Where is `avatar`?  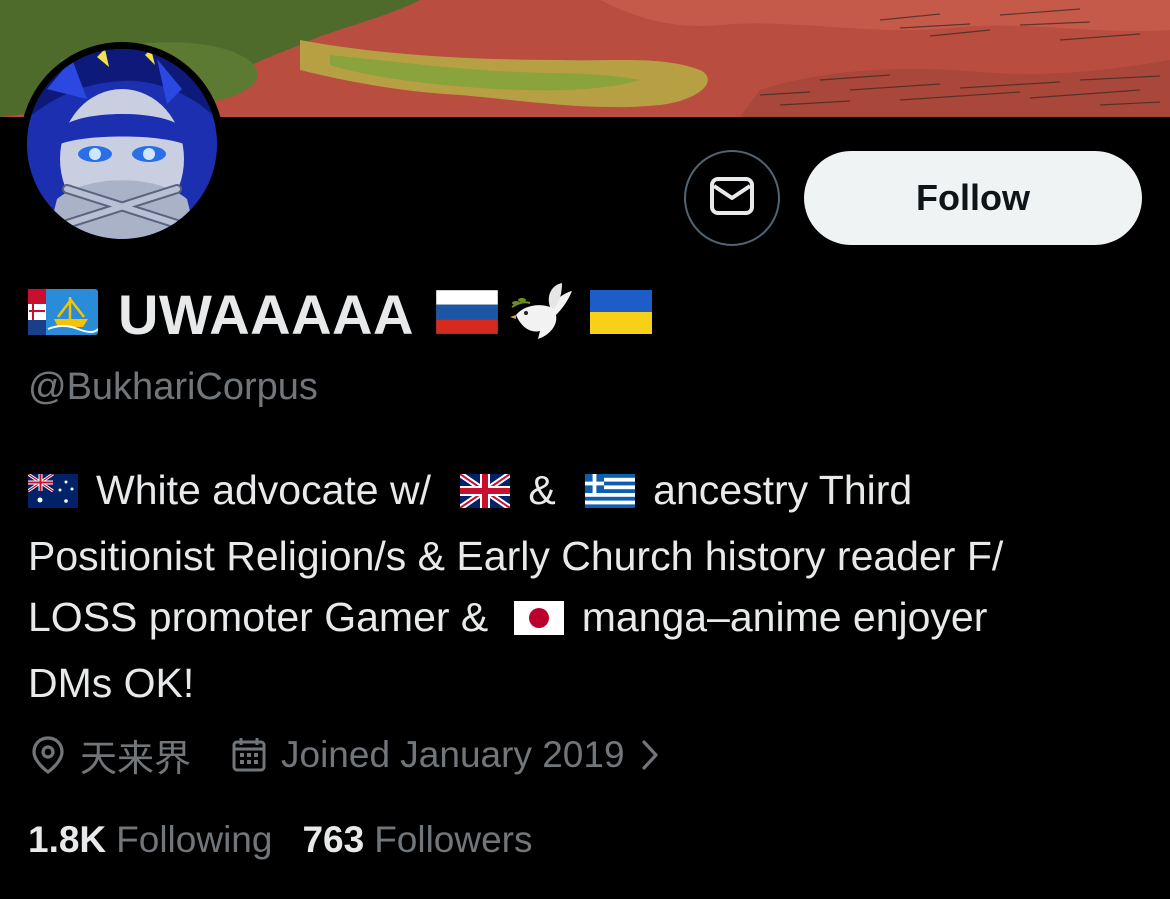
avatar is located at coordinates (122, 144).